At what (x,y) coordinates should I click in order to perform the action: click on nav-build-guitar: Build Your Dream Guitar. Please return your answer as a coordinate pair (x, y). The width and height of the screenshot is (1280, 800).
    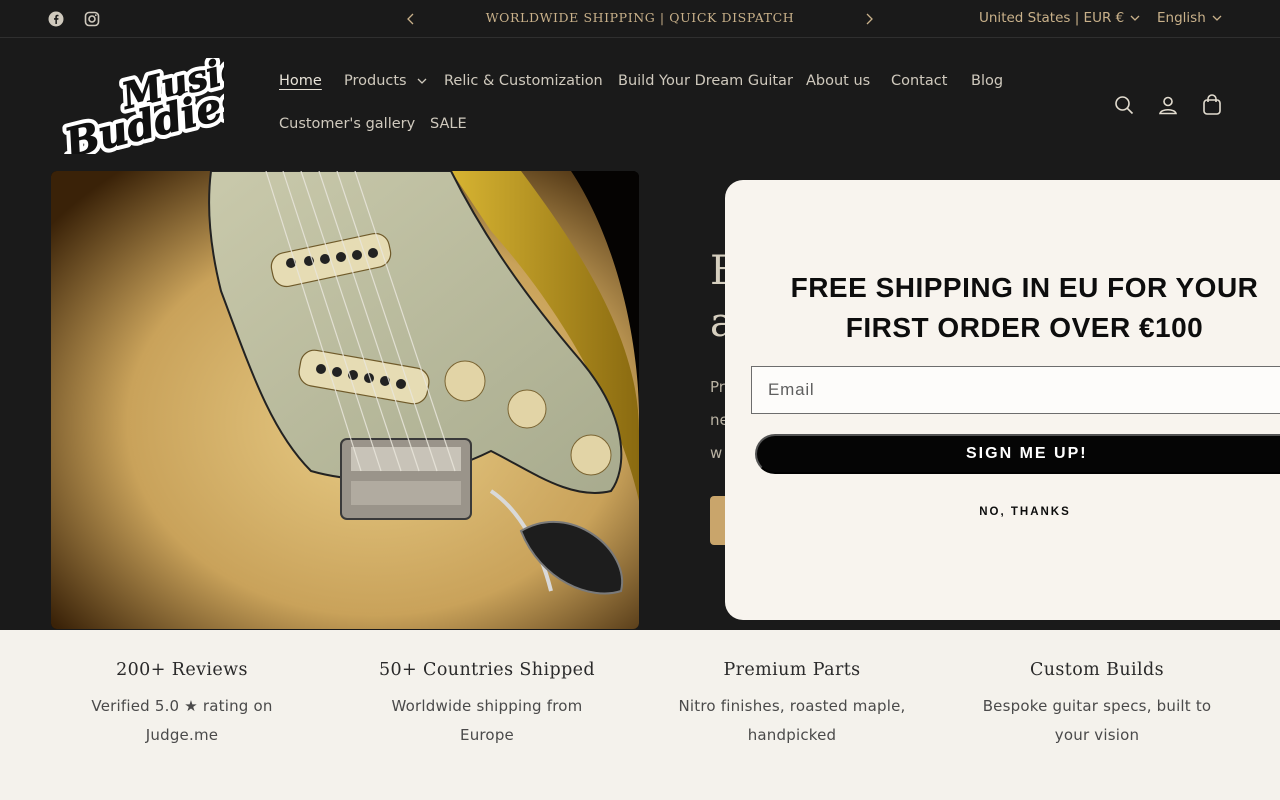
    Looking at the image, I should click on (705, 81).